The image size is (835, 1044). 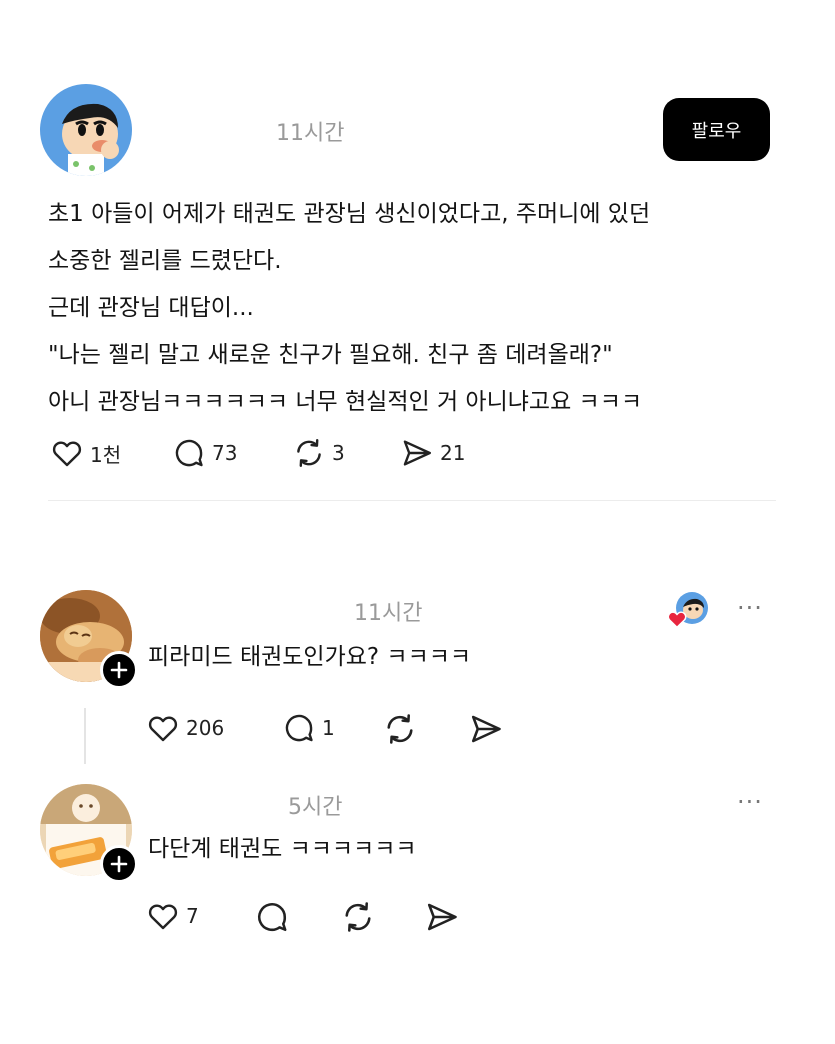 What do you see at coordinates (185, 728) in the screenshot?
I see `reply-like-button: 206` at bounding box center [185, 728].